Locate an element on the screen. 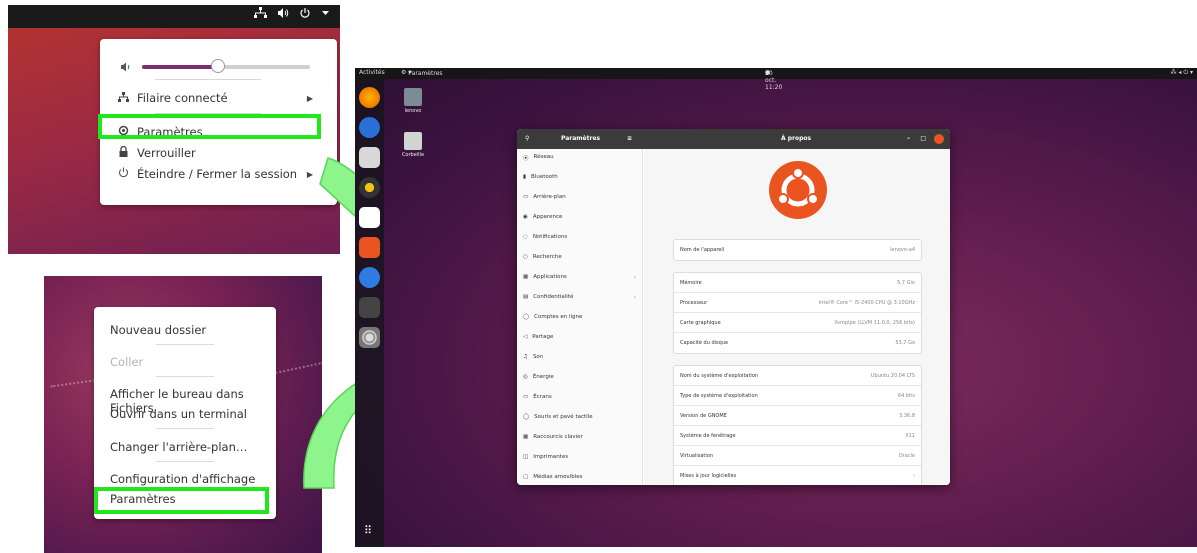 This screenshot has height=553, width=1197. device-name-card: Nom de l'appareil lenovo-a4 is located at coordinates (797, 250).